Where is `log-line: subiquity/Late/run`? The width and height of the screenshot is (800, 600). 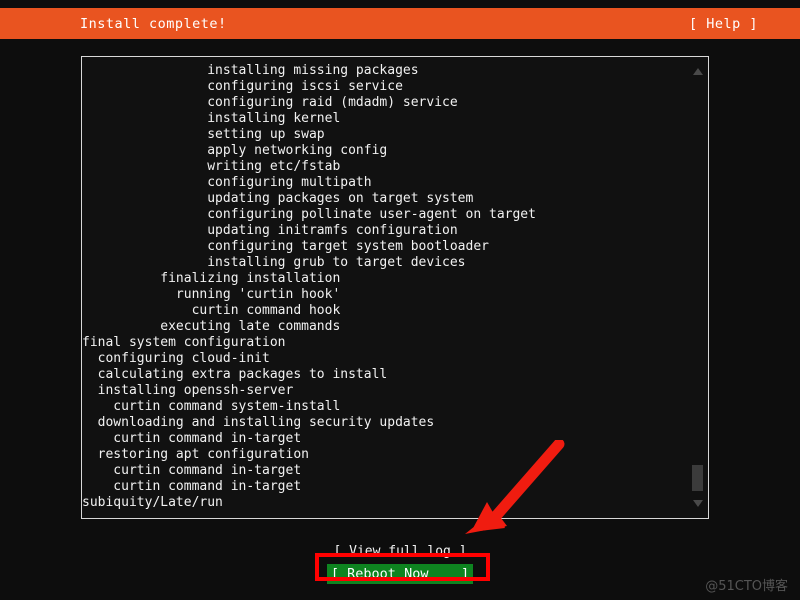
log-line: subiquity/Late/run is located at coordinates (152, 502).